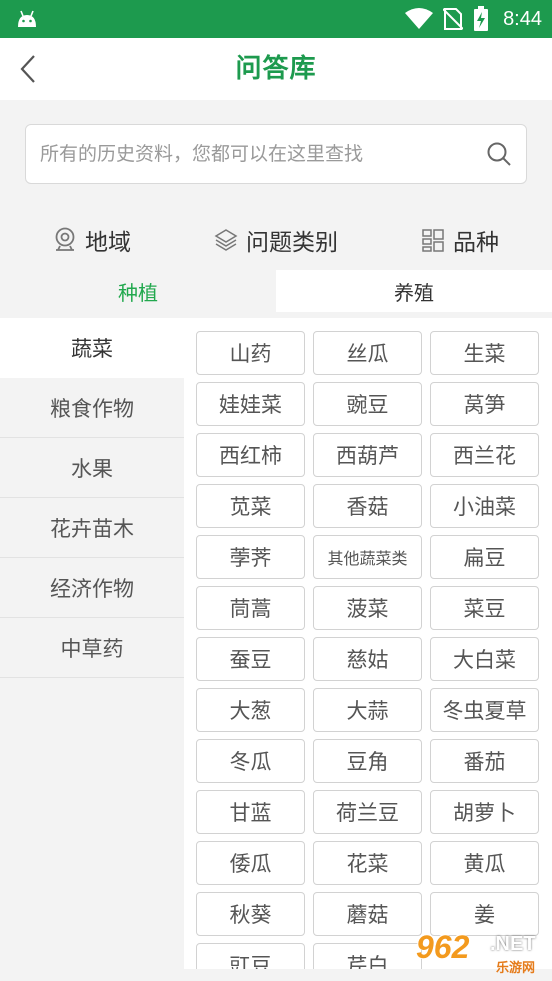 The image size is (552, 981). I want to click on variety-chip: 苋菜, so click(250, 506).